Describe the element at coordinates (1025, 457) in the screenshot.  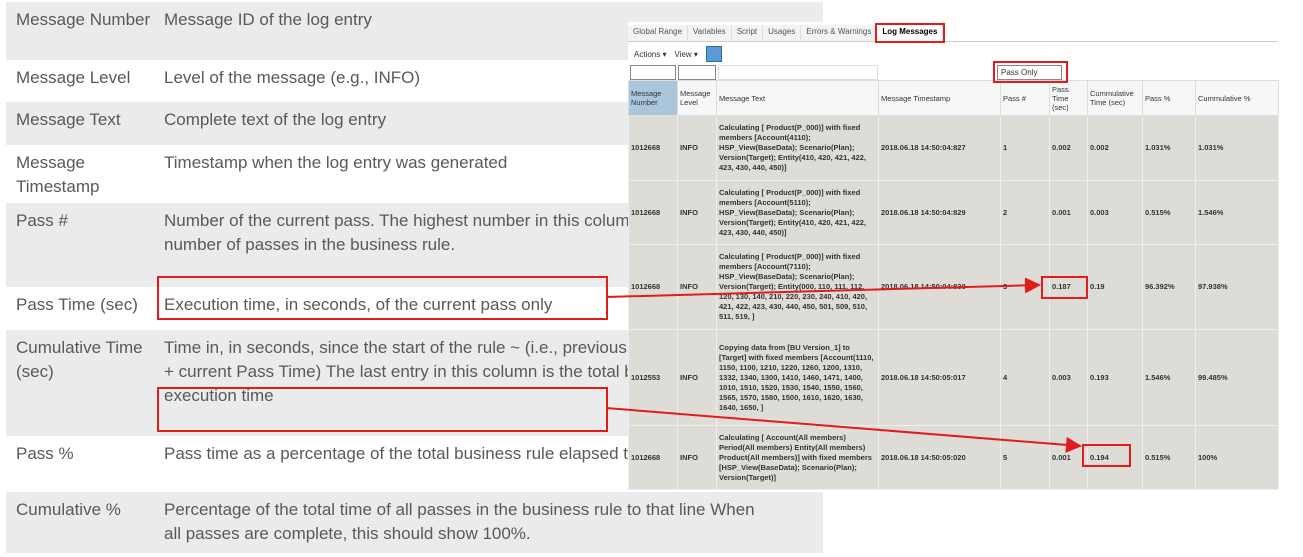
I see `cell: 5` at that location.